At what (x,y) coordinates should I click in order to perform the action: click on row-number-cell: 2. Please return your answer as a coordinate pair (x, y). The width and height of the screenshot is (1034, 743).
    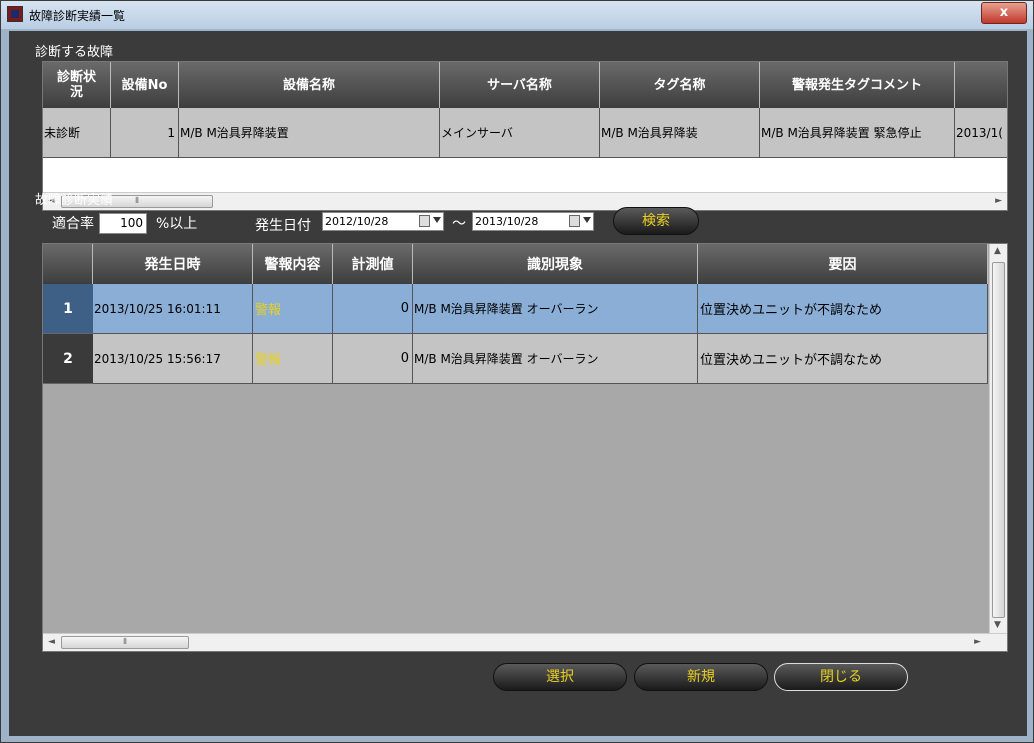
    Looking at the image, I should click on (68, 359).